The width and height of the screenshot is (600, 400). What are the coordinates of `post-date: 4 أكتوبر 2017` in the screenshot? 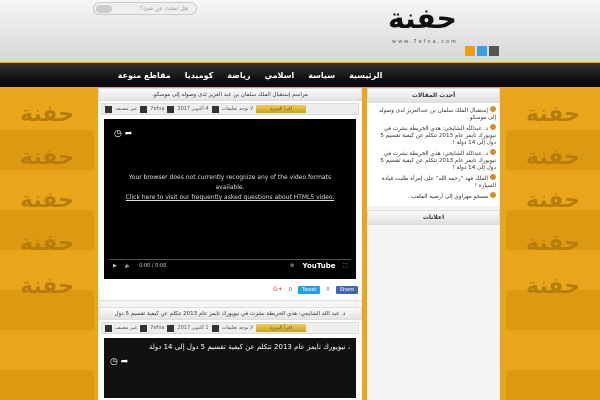 It's located at (193, 109).